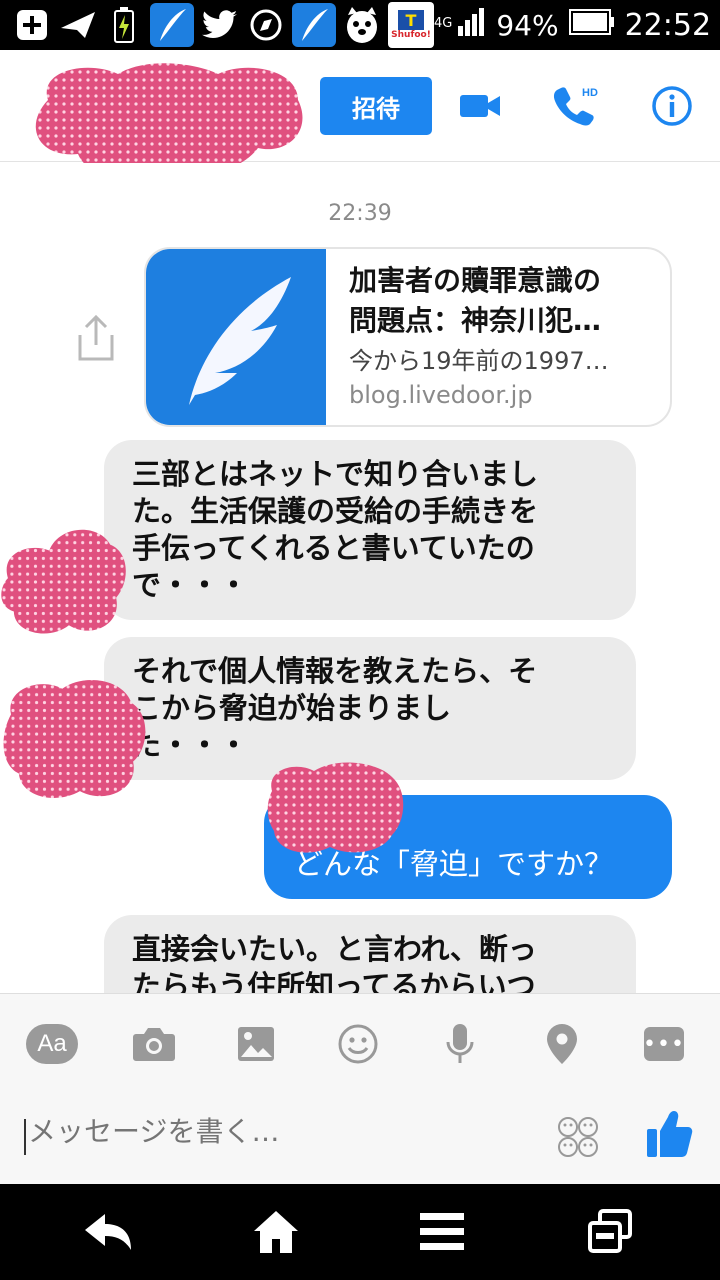  What do you see at coordinates (376, 106) in the screenshot?
I see `invite-button: 招待` at bounding box center [376, 106].